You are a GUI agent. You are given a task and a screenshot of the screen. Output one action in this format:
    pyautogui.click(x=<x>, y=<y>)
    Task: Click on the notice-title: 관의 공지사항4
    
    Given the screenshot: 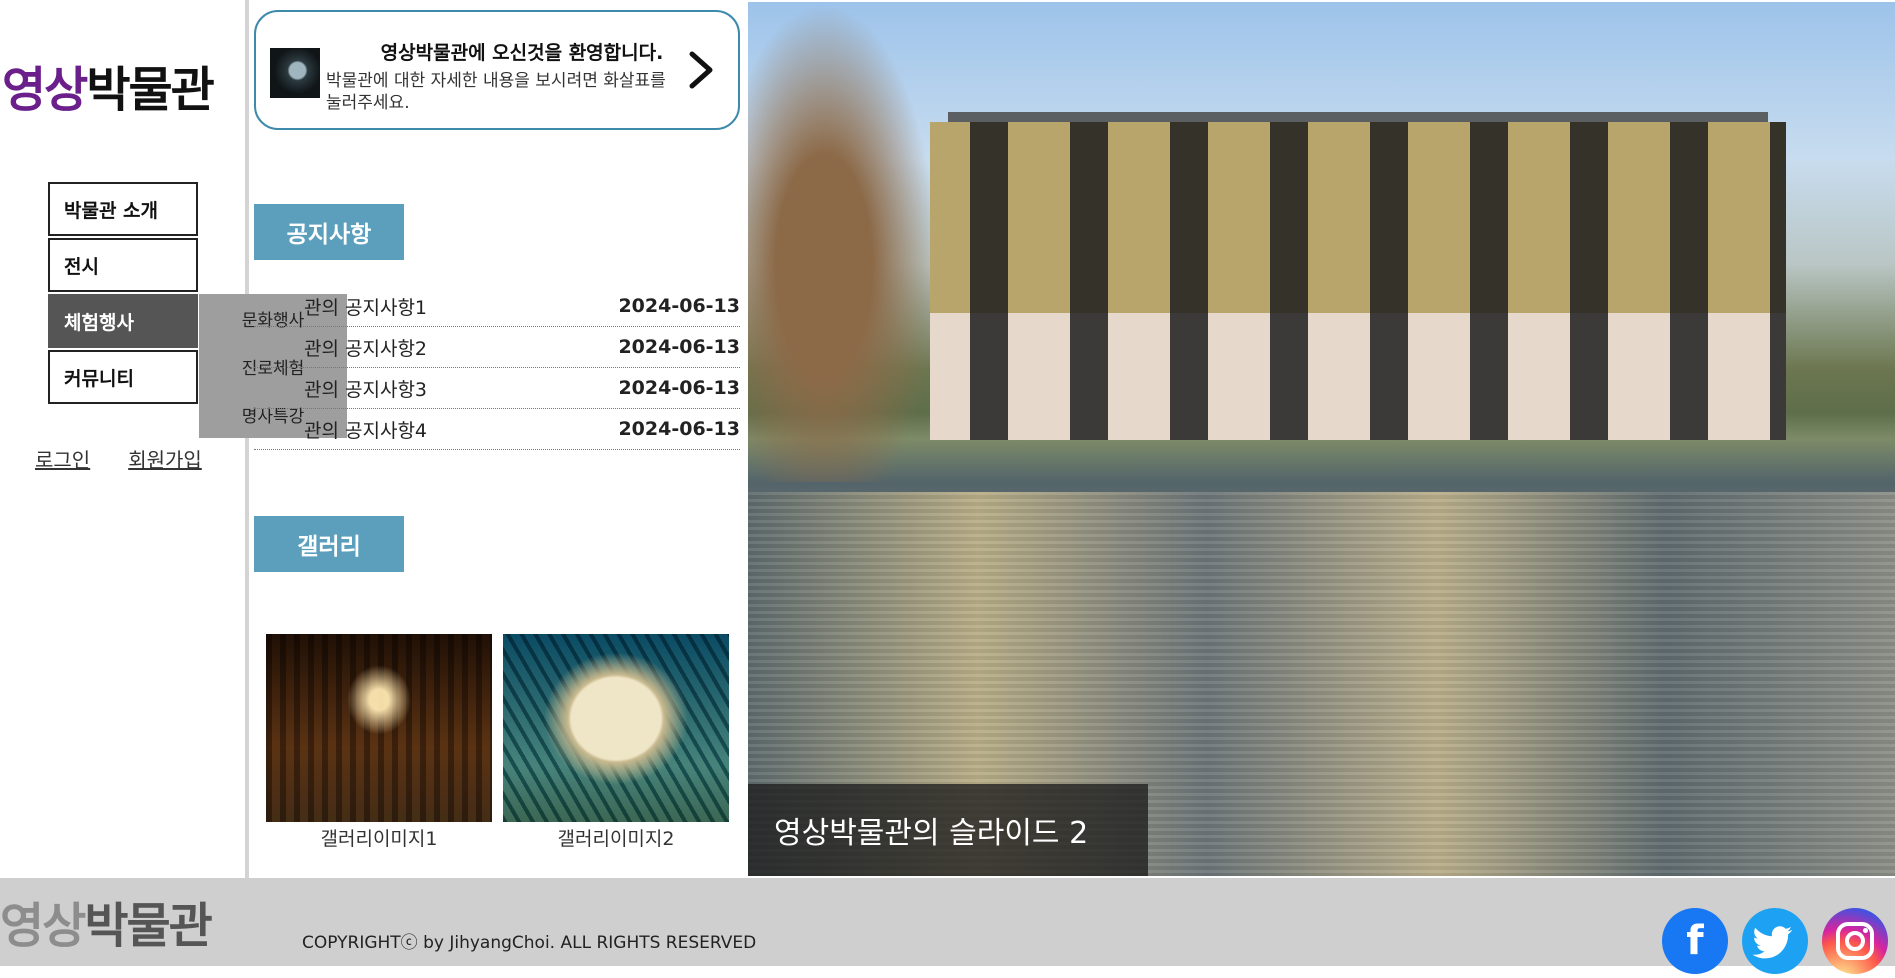 What is the action you would take?
    pyautogui.click(x=340, y=429)
    